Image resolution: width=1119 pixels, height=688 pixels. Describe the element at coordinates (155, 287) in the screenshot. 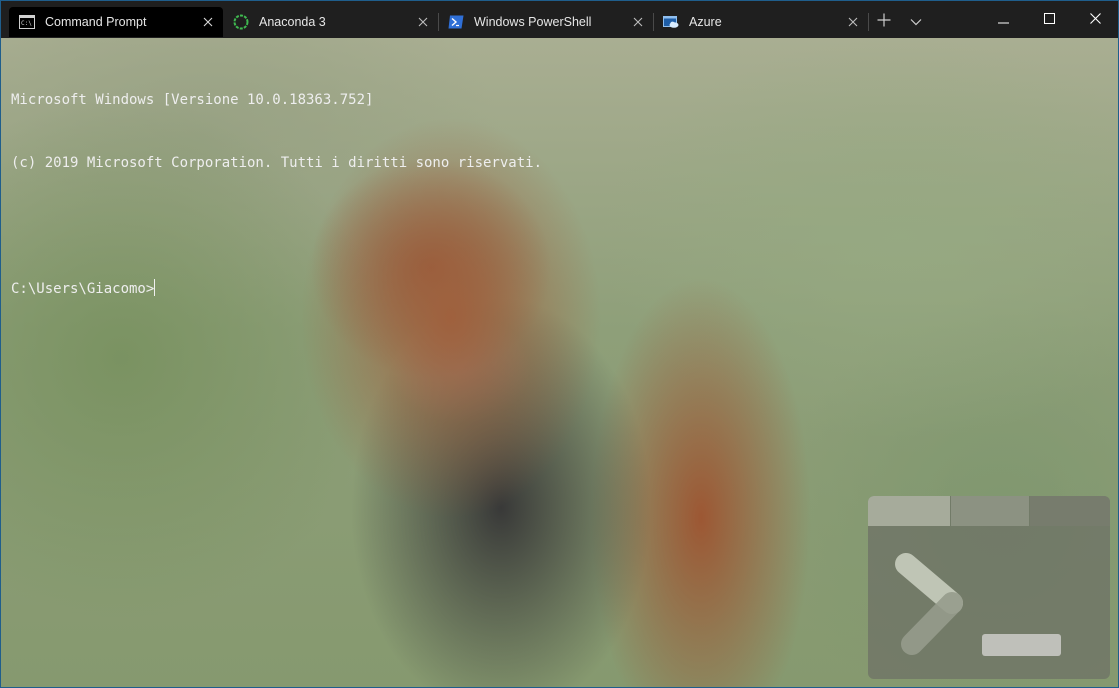

I see `text-cursor` at that location.